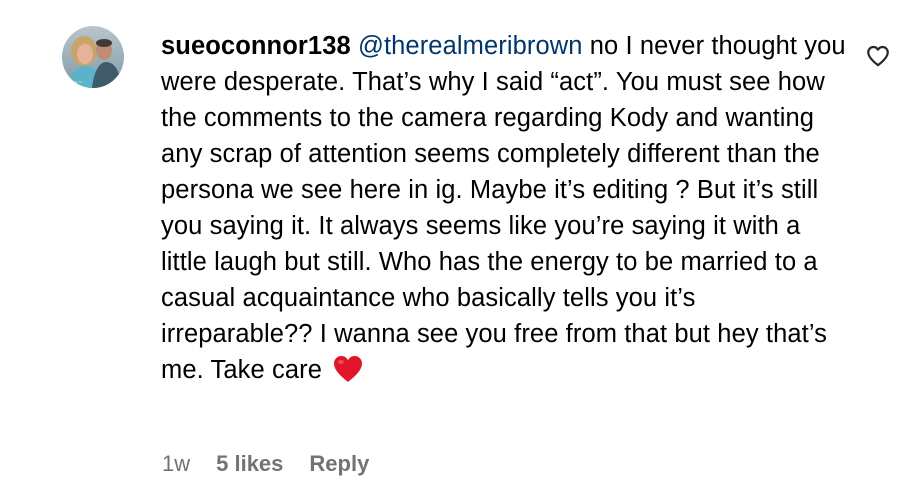 The height and width of the screenshot is (504, 906). Describe the element at coordinates (176, 463) in the screenshot. I see `comment-timestamp: 1w` at that location.